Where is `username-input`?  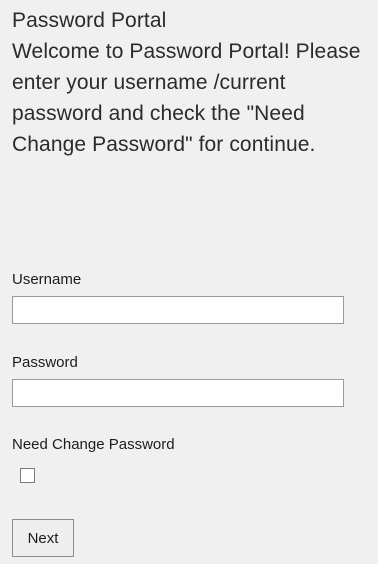
username-input is located at coordinates (178, 310).